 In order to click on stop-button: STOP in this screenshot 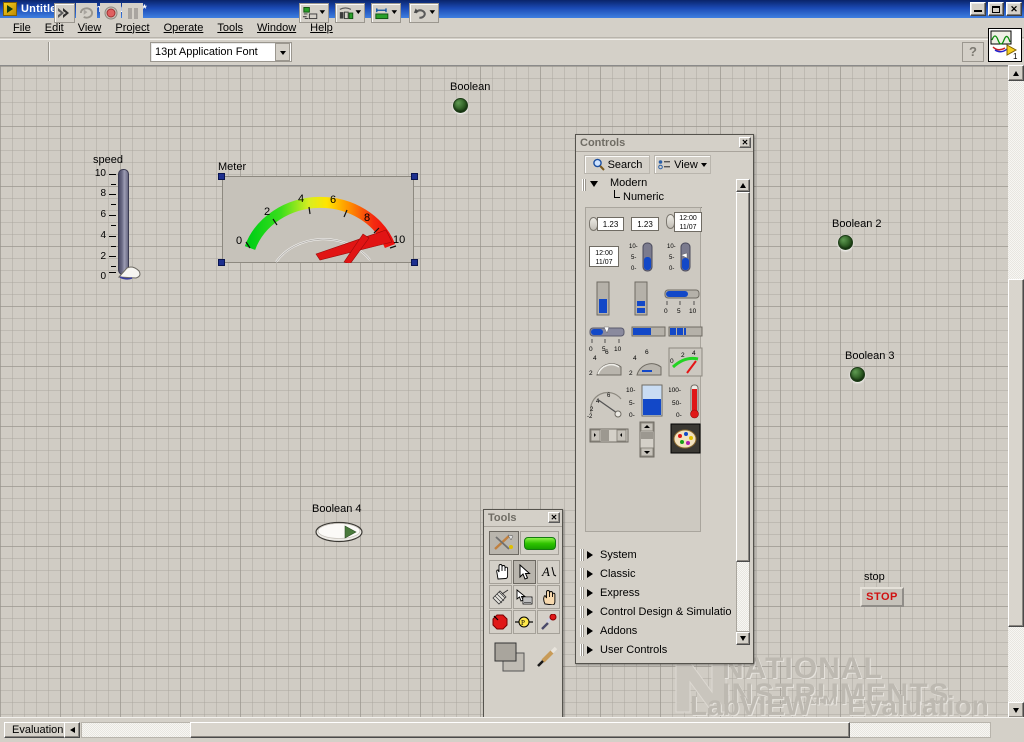, I will do `click(882, 597)`.